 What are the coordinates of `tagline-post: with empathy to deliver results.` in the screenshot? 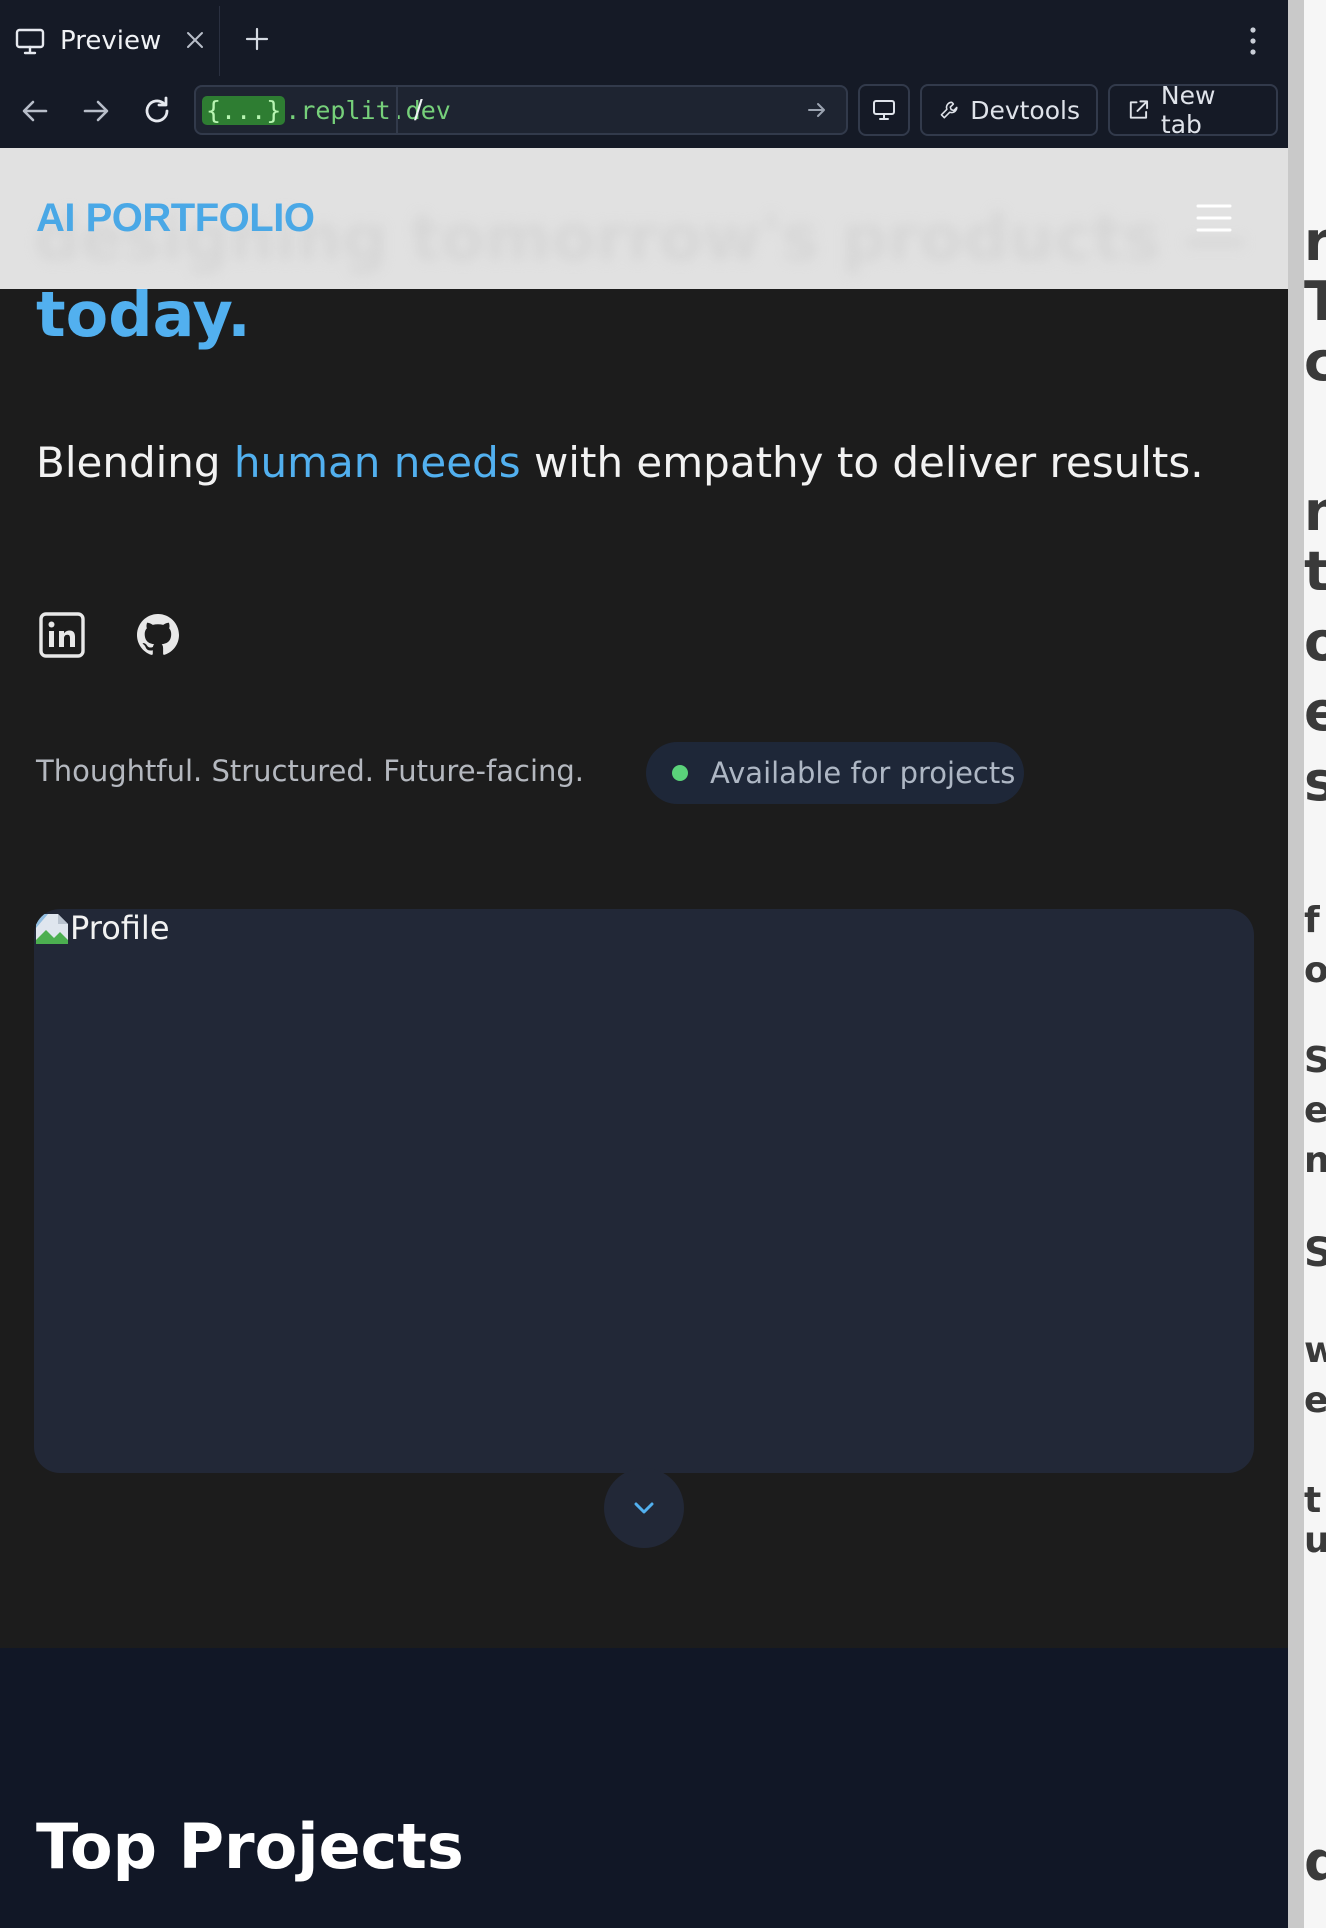 It's located at (862, 462).